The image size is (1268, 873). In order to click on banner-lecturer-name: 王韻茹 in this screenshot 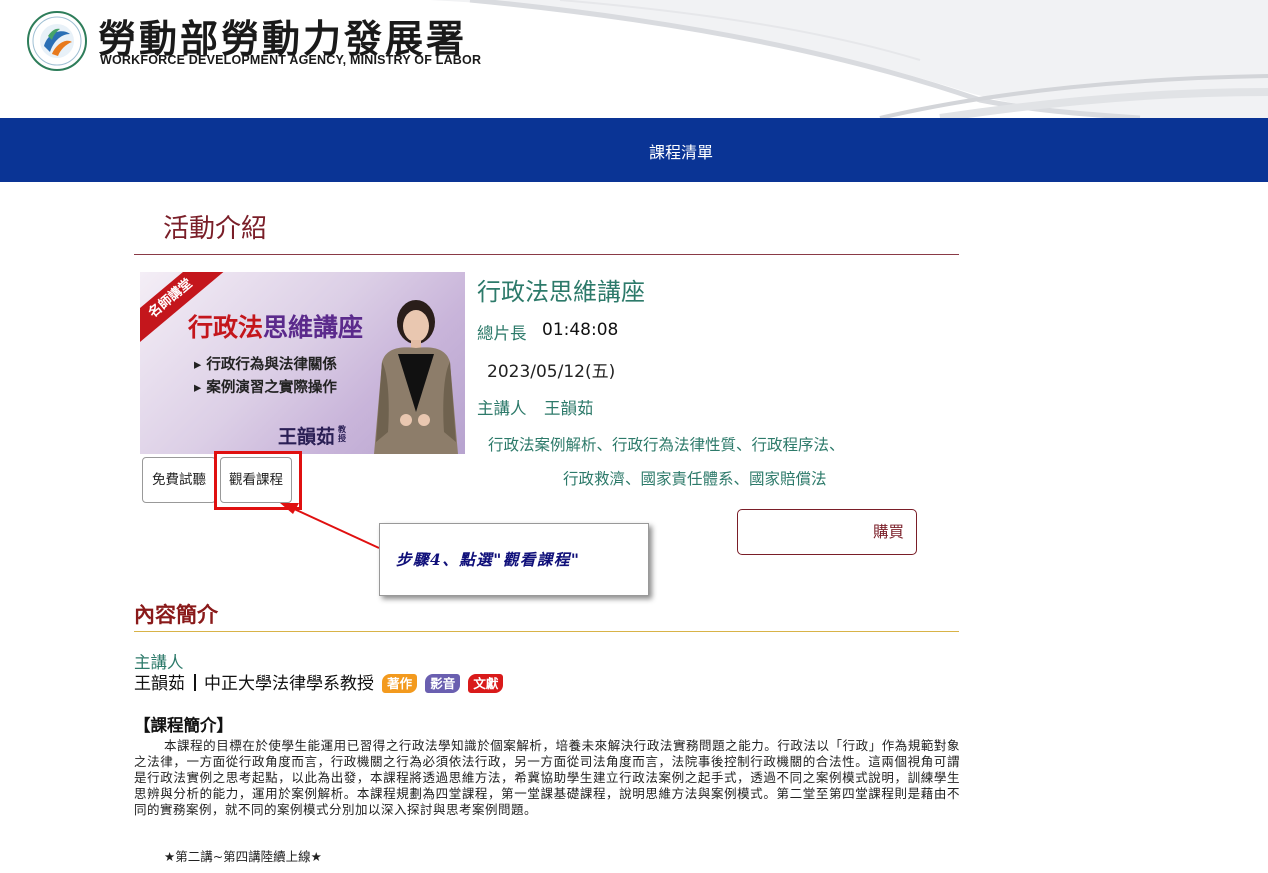, I will do `click(307, 437)`.